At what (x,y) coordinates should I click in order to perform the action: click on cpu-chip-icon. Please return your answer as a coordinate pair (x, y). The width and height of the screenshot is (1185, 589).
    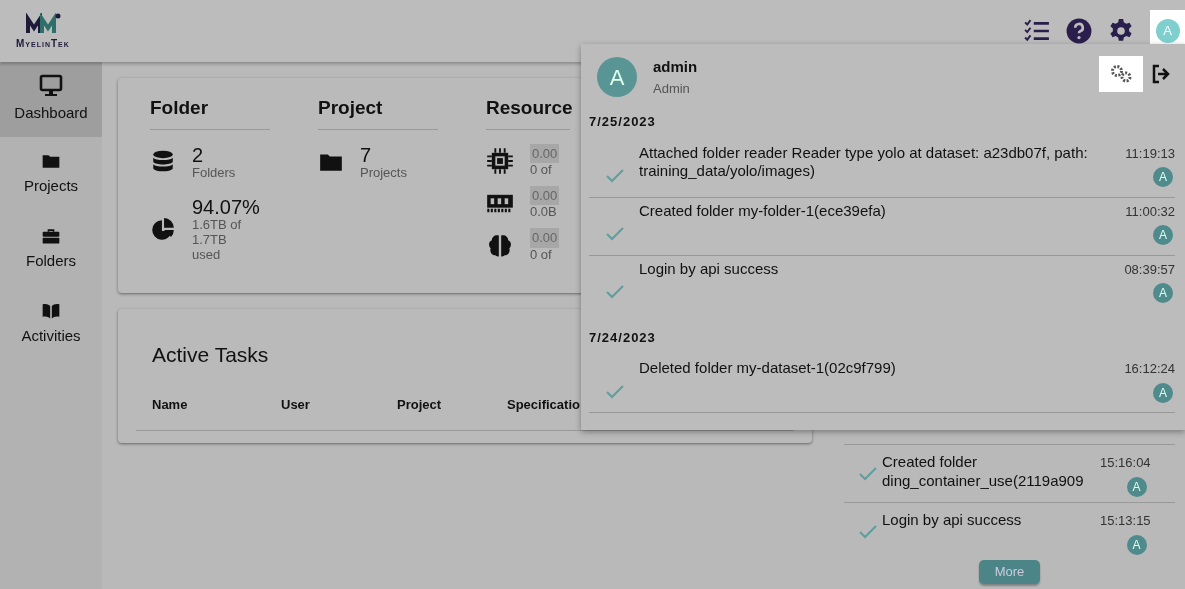
    Looking at the image, I should click on (500, 160).